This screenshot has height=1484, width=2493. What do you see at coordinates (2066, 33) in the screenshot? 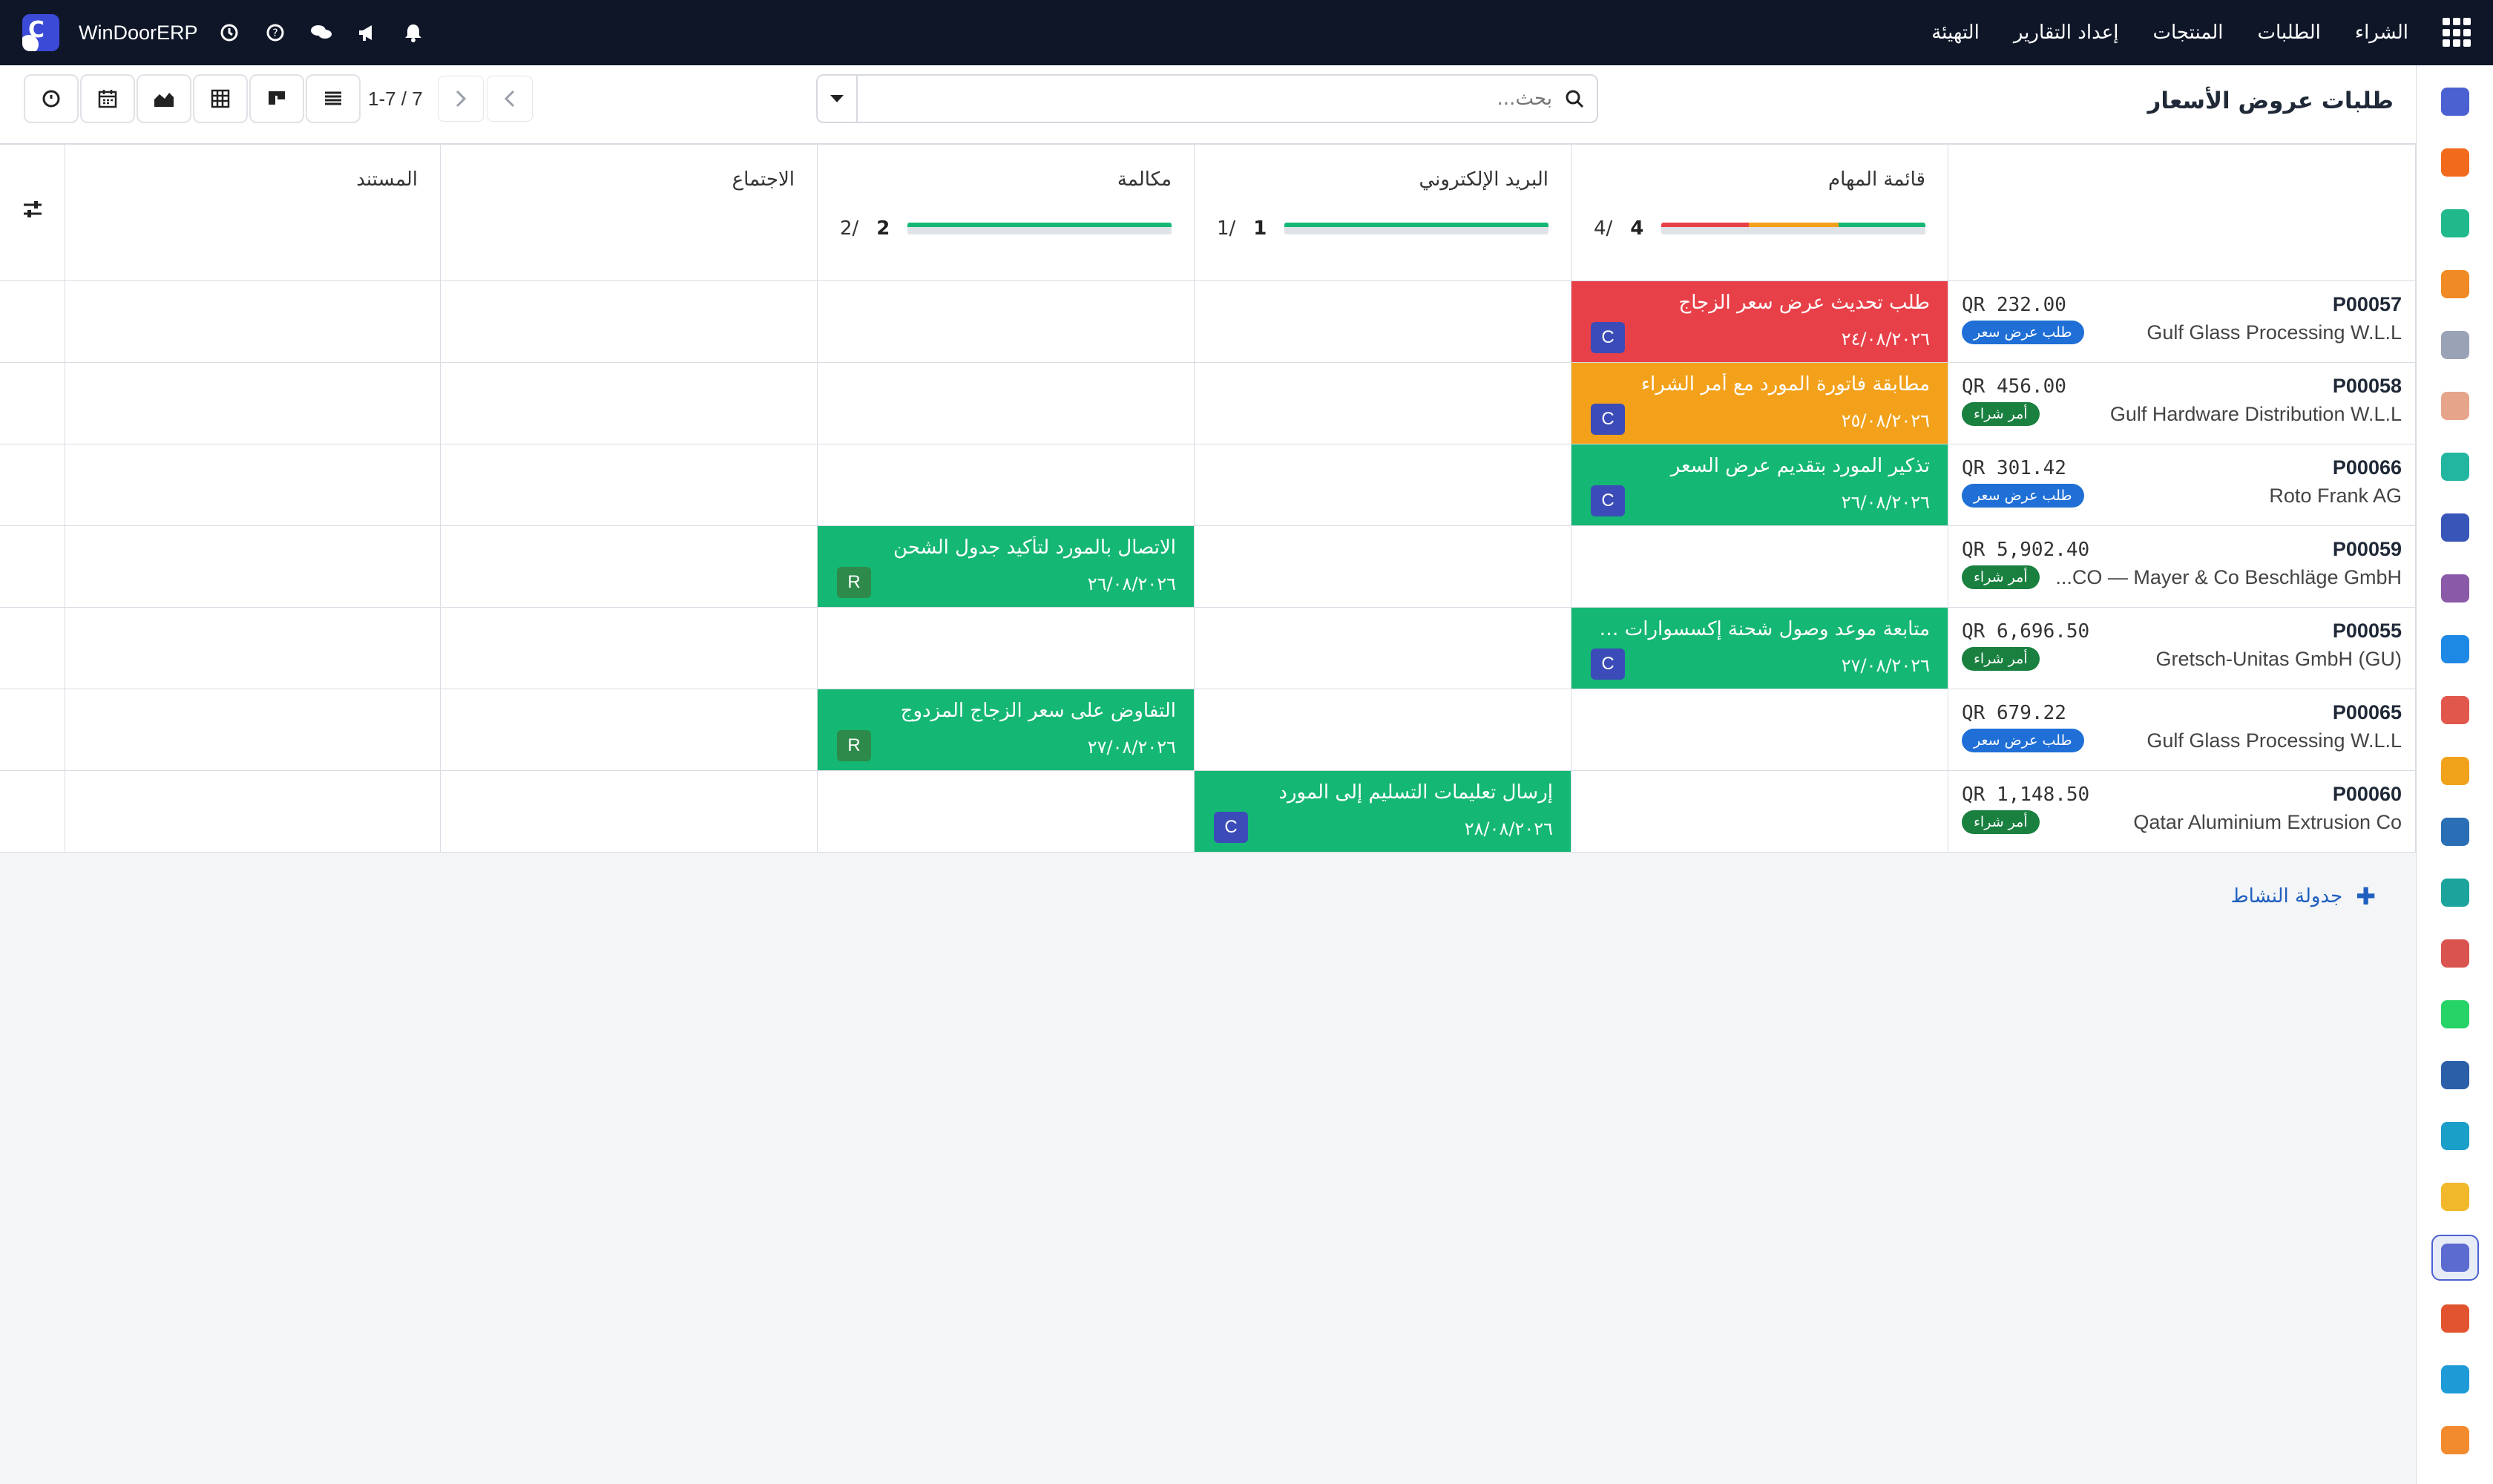
I see `menu-reporting: إعداد التقارير` at bounding box center [2066, 33].